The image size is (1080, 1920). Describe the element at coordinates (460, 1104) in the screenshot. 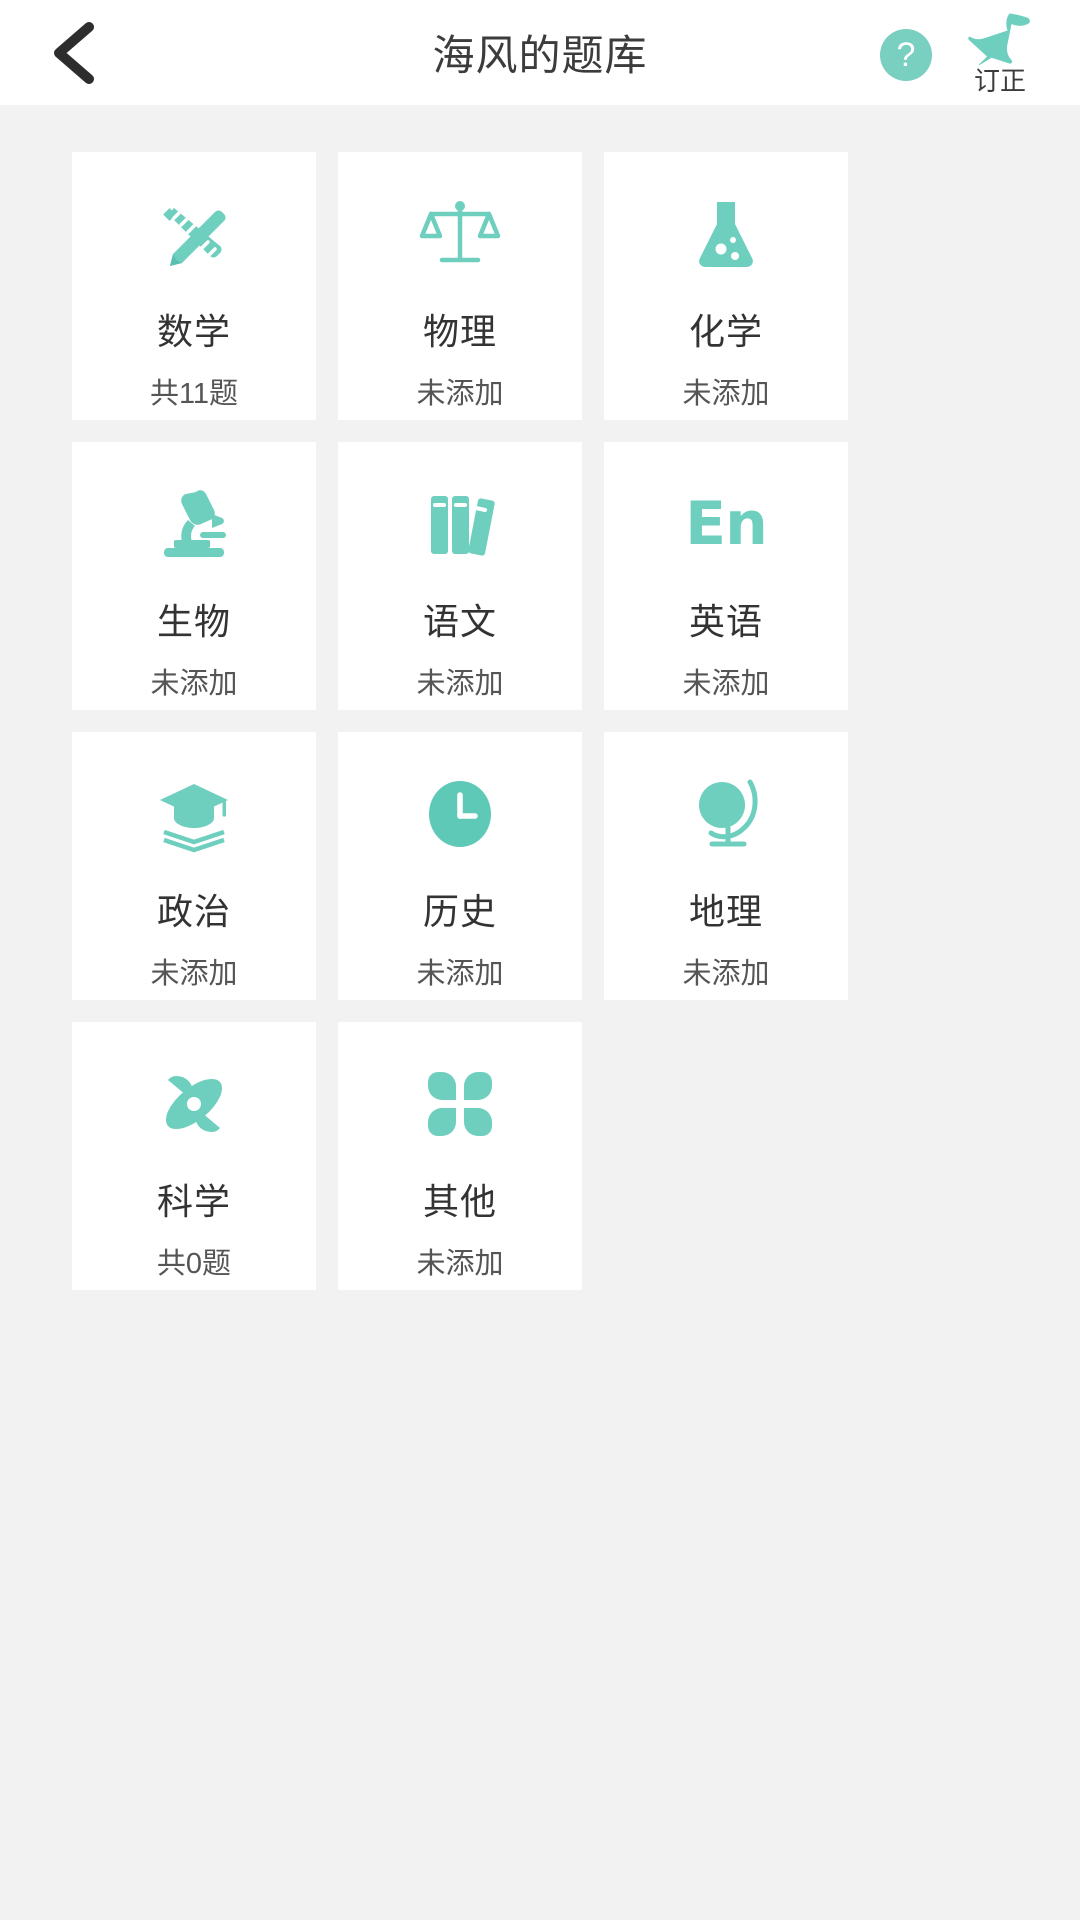

I see `four-petals-icon` at that location.